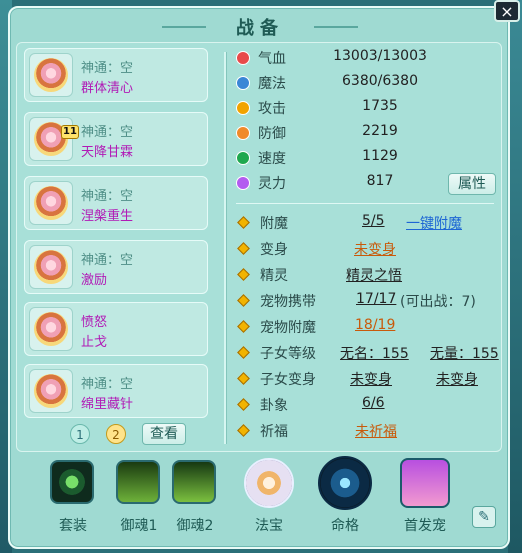  What do you see at coordinates (336, 27) in the screenshot?
I see `title-ornament-right` at bounding box center [336, 27].